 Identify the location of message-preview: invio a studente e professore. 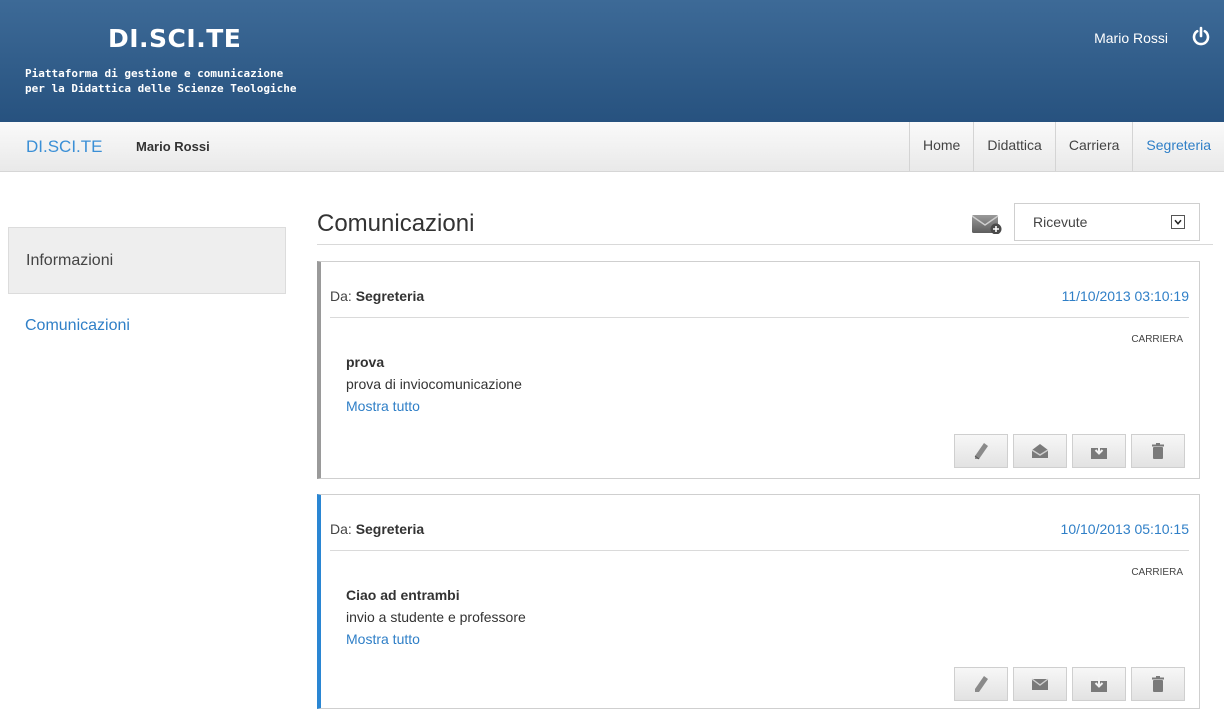
(436, 617).